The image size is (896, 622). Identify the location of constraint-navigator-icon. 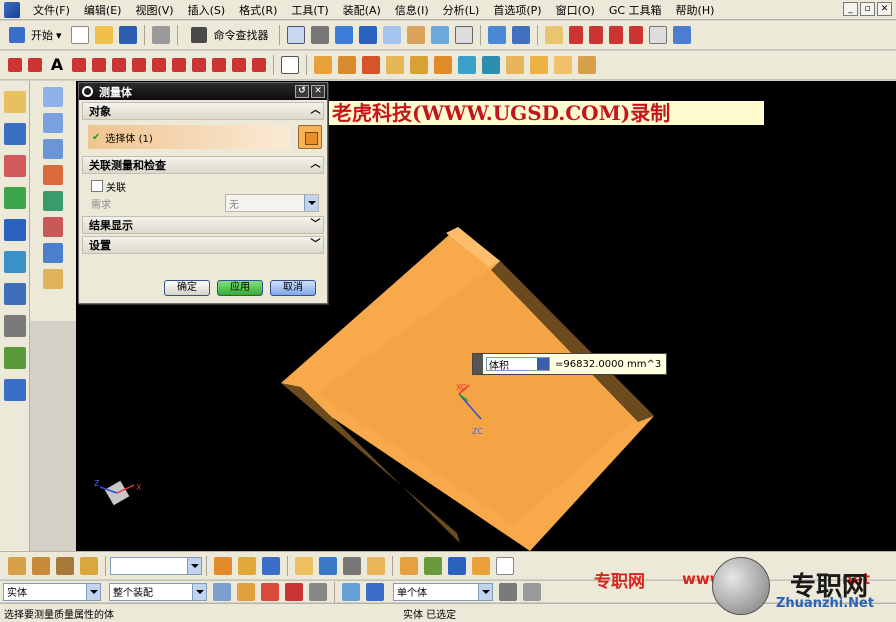
(14, 134).